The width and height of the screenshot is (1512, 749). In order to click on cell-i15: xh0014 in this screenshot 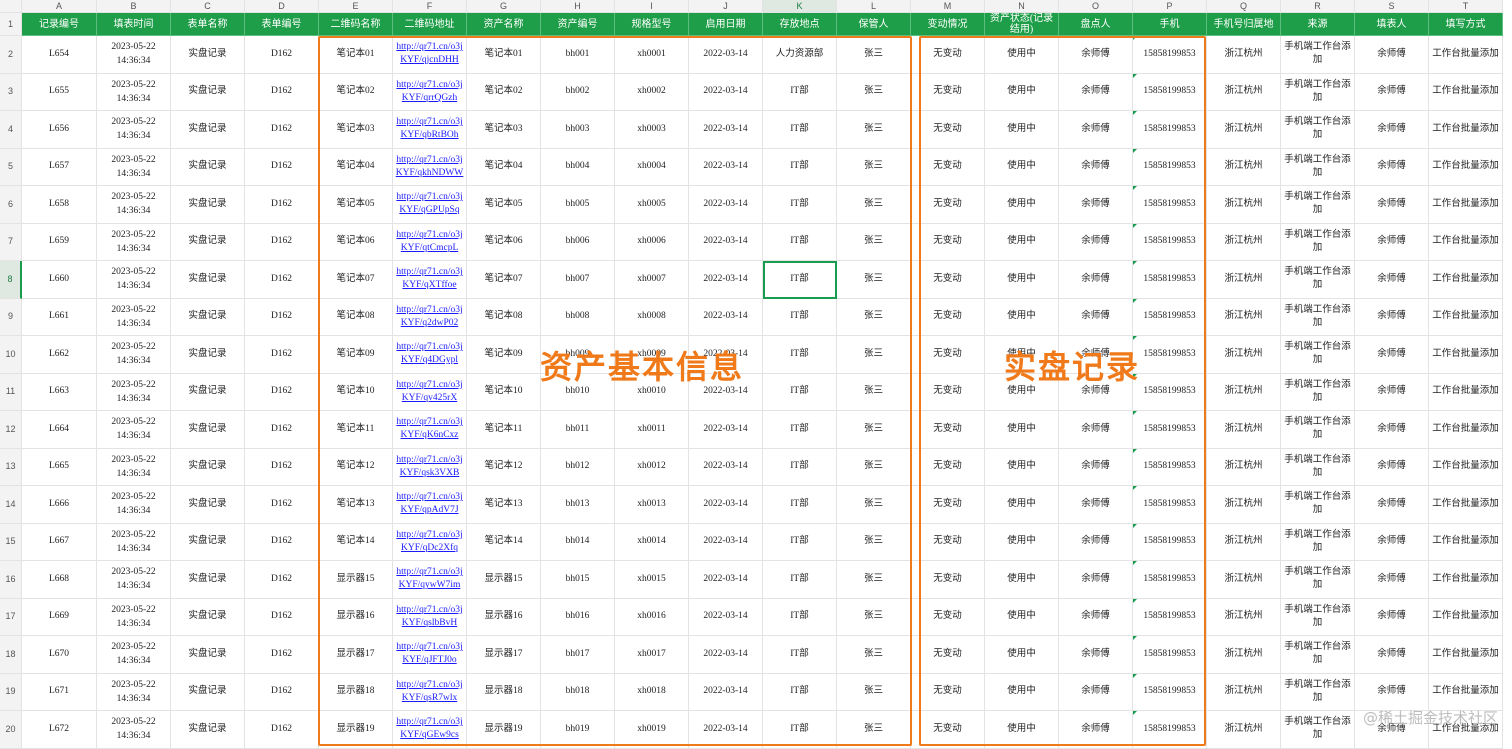, I will do `click(652, 542)`.